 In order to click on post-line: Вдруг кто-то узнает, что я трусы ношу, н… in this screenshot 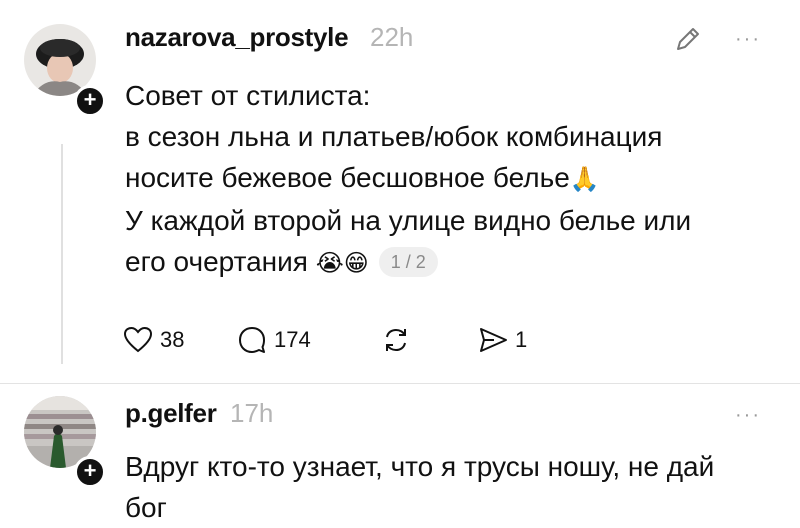, I will do `click(420, 466)`.